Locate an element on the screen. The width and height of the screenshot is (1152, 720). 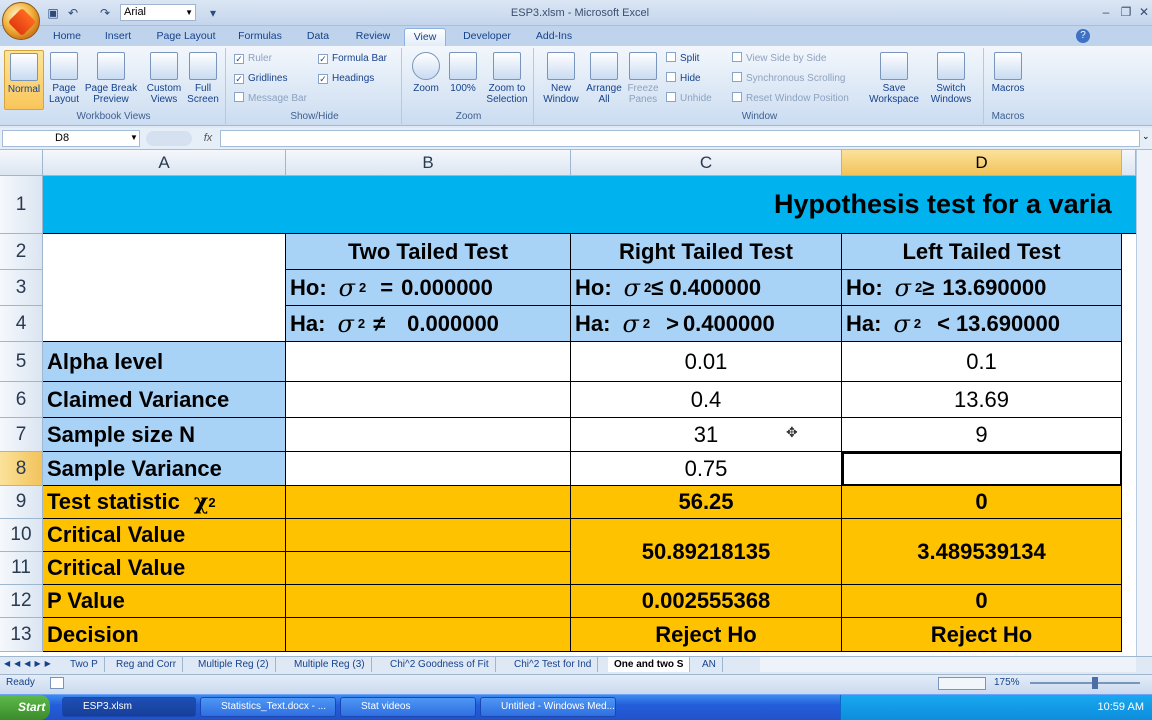
row-header-9: 9 is located at coordinates (21, 502).